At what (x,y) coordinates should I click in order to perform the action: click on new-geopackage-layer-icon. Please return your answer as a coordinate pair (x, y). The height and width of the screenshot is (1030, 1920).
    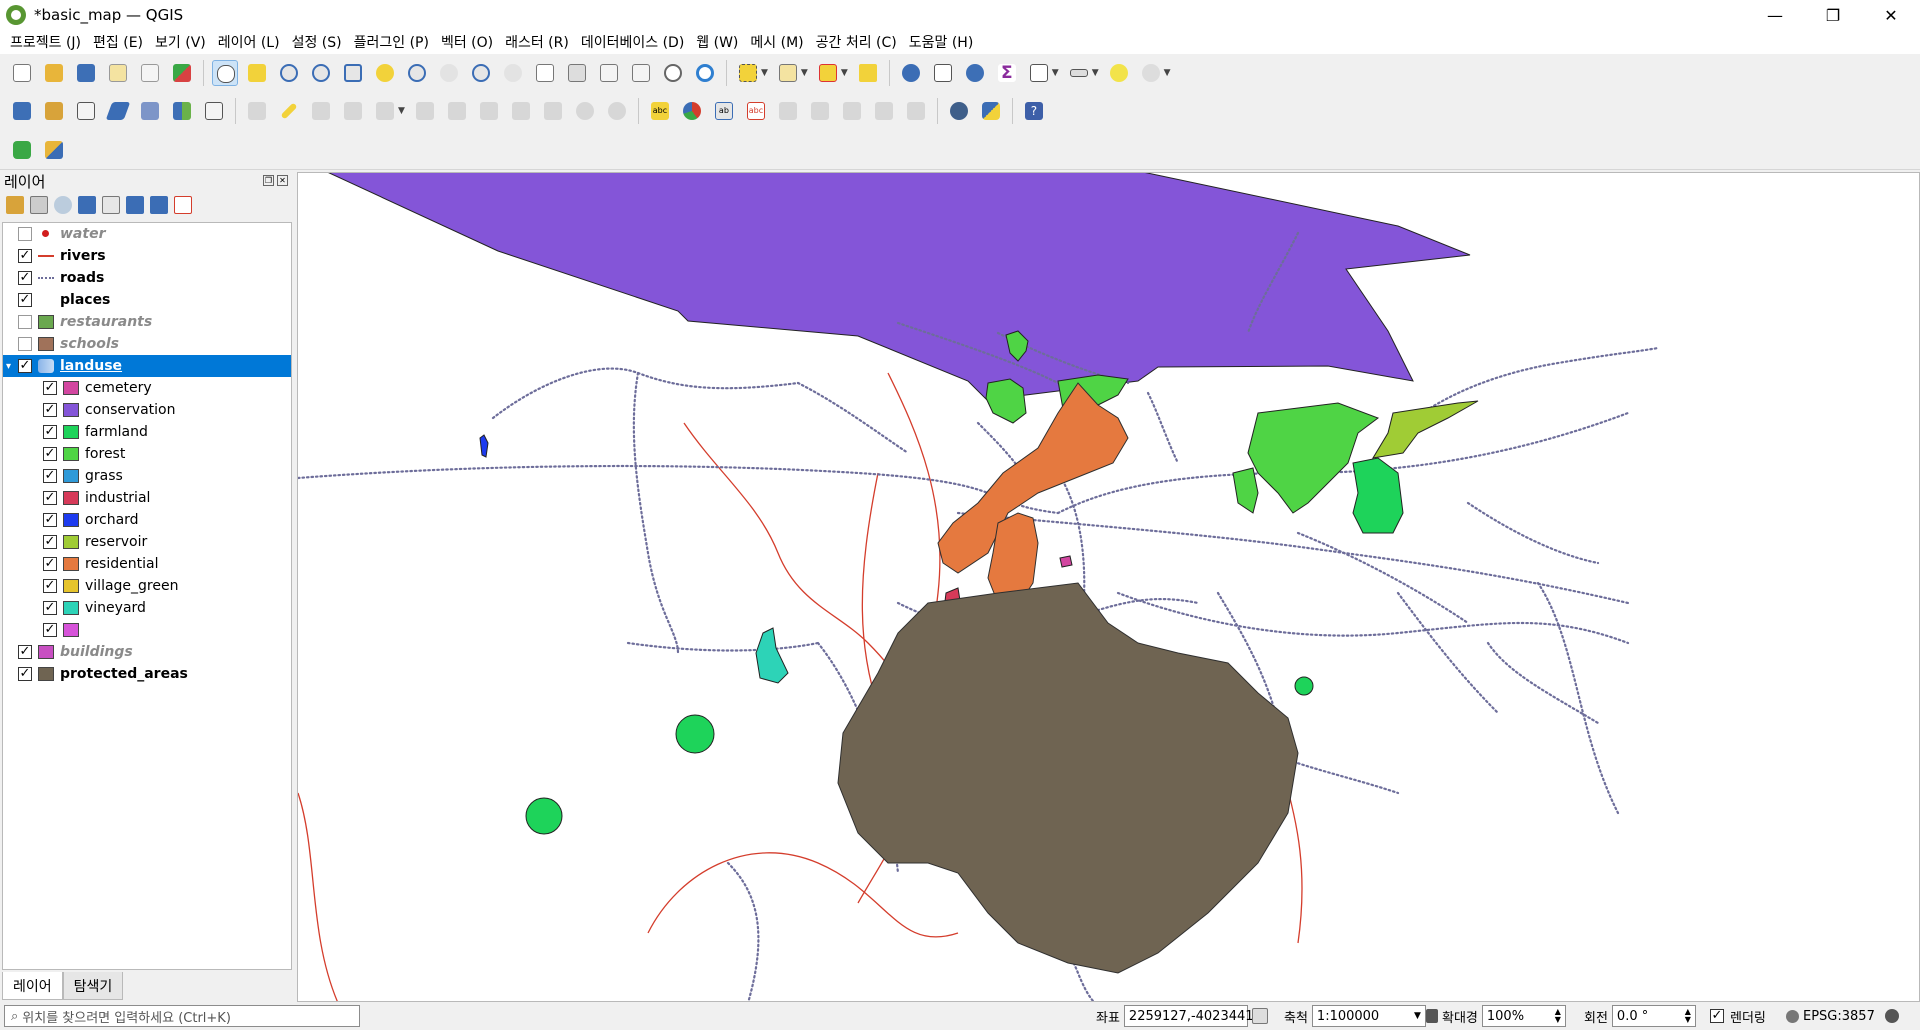
    Looking at the image, I should click on (54, 111).